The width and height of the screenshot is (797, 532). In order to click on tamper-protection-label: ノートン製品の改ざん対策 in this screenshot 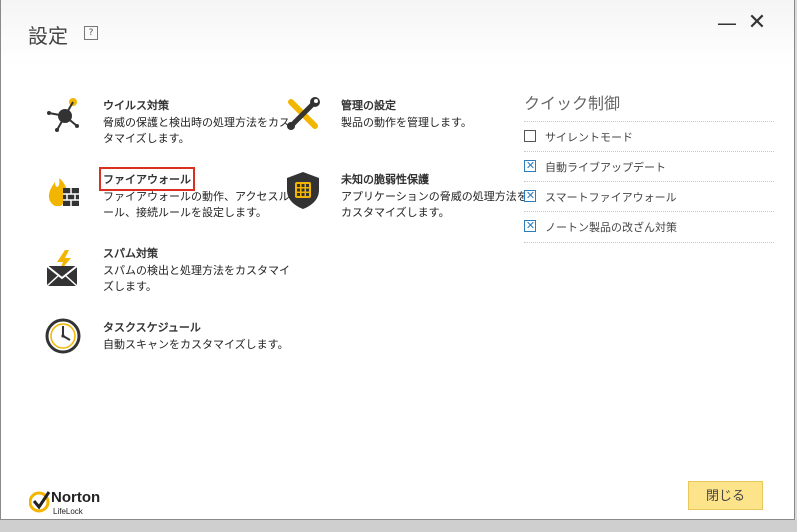, I will do `click(611, 227)`.